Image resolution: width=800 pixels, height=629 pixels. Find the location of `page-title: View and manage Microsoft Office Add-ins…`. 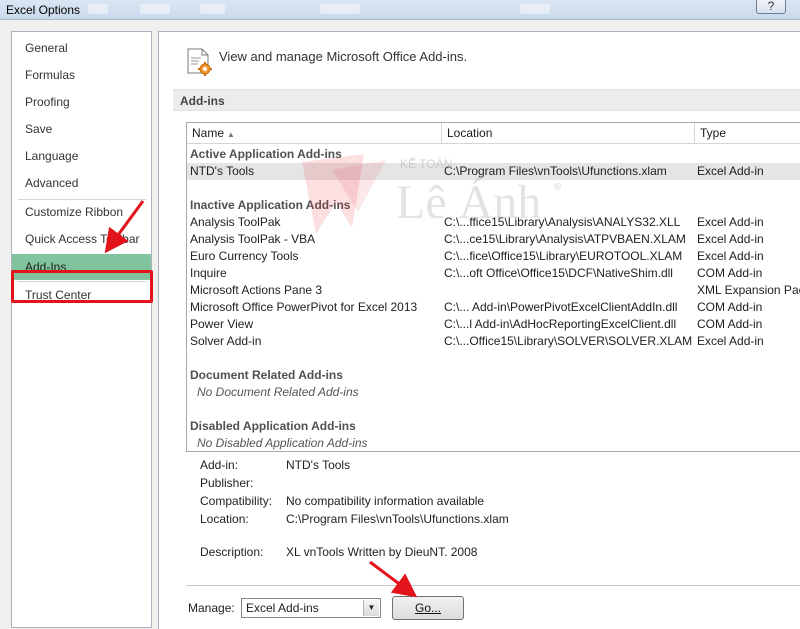

page-title: View and manage Microsoft Office Add-ins… is located at coordinates (343, 56).